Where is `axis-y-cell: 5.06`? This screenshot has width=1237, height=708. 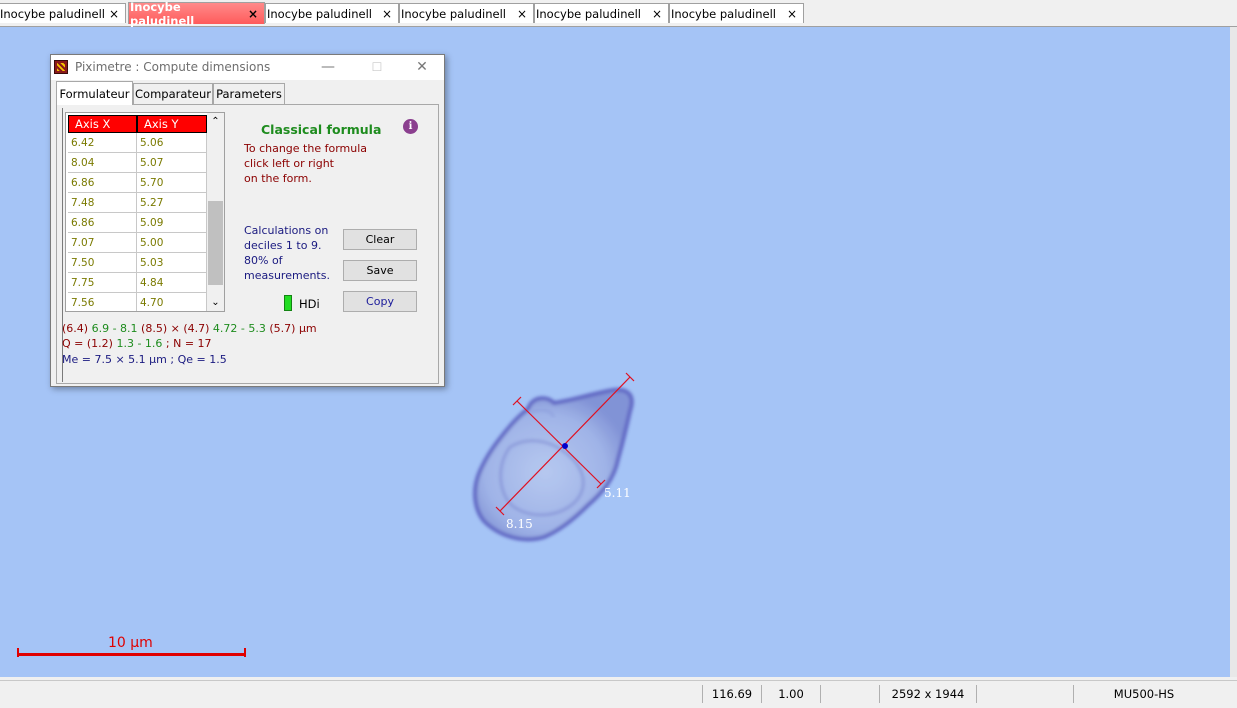
axis-y-cell: 5.06 is located at coordinates (172, 143).